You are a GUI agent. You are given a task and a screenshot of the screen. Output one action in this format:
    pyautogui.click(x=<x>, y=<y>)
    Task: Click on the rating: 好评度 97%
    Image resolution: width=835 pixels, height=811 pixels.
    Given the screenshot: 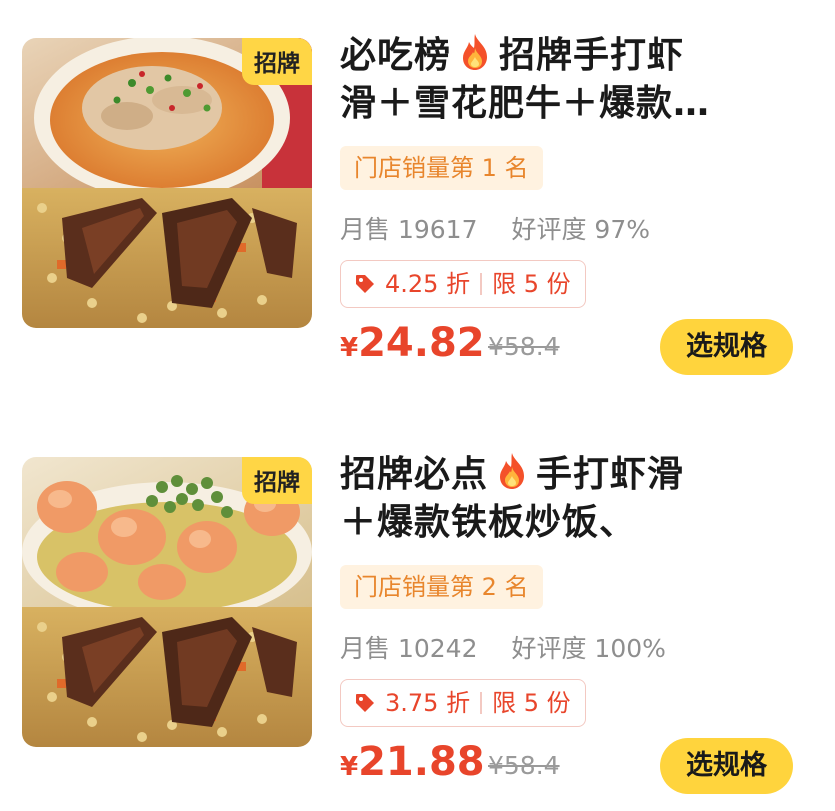 What is the action you would take?
    pyautogui.click(x=580, y=229)
    